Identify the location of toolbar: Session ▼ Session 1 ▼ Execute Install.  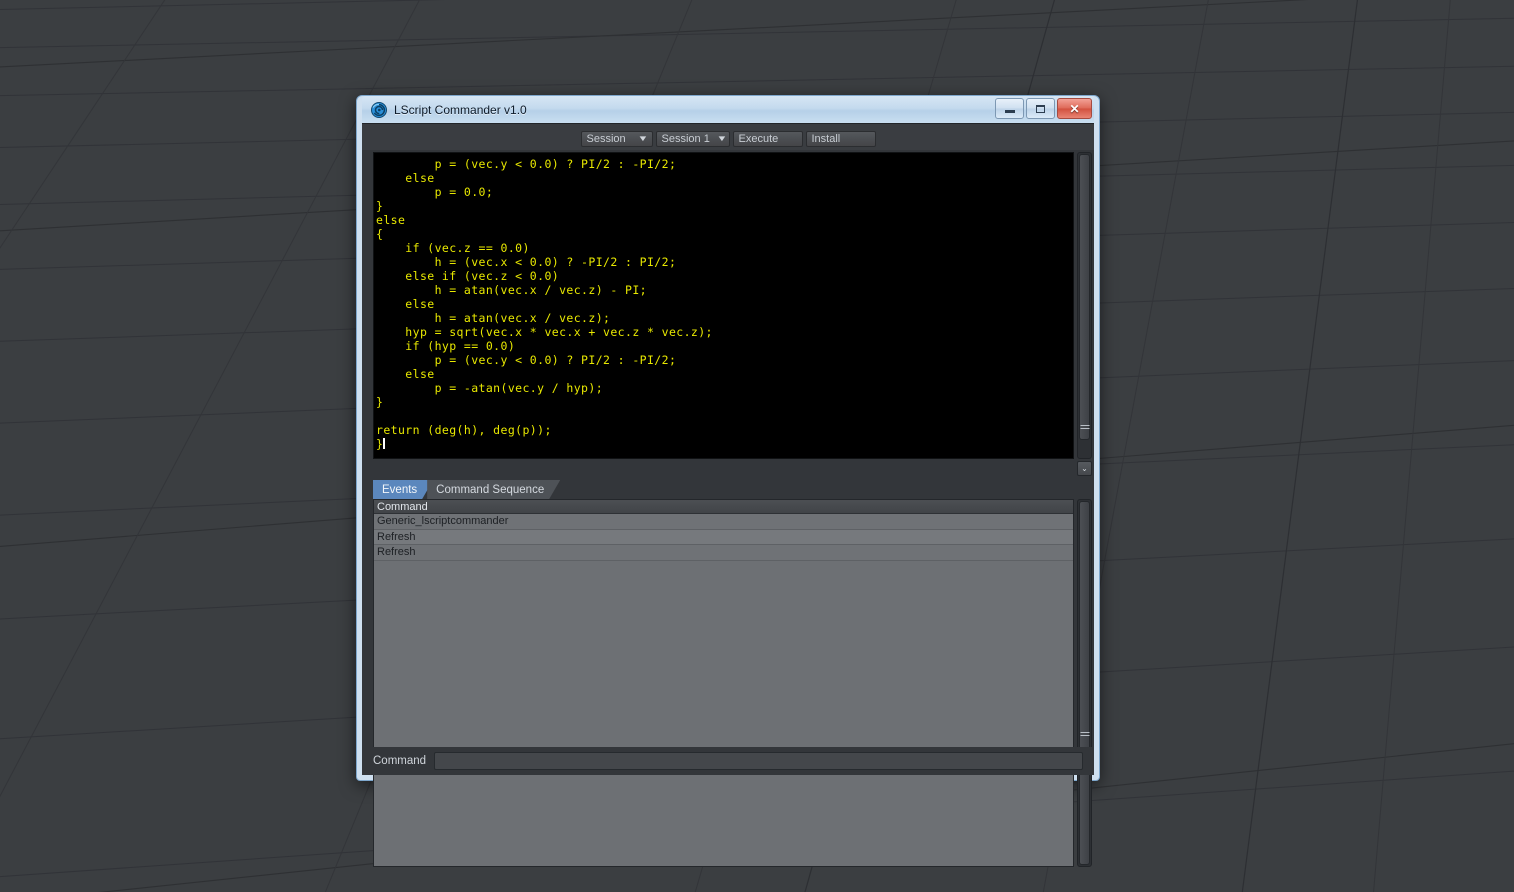
(728, 137).